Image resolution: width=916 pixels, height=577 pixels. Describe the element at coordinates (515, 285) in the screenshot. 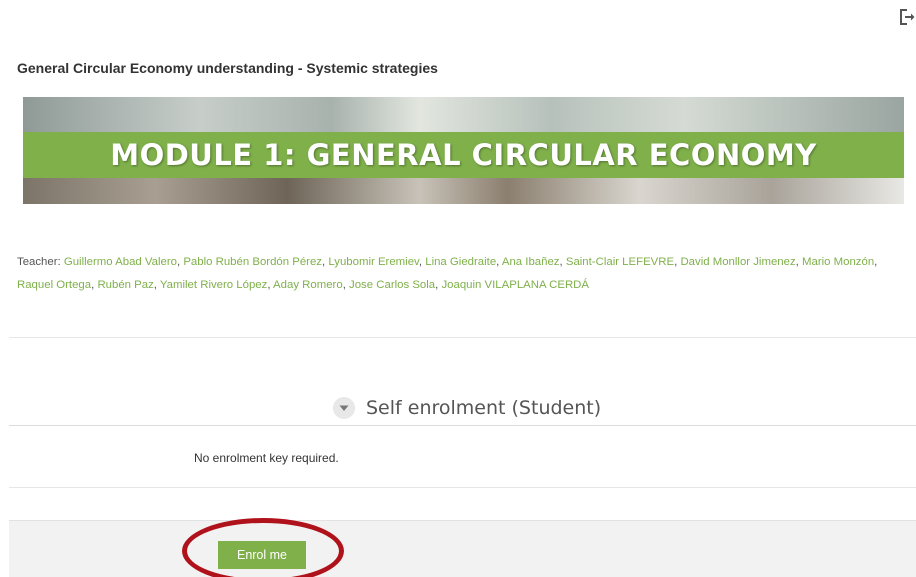

I see `teacher-link: Joaquin VILAPLANA CERDÁ` at that location.